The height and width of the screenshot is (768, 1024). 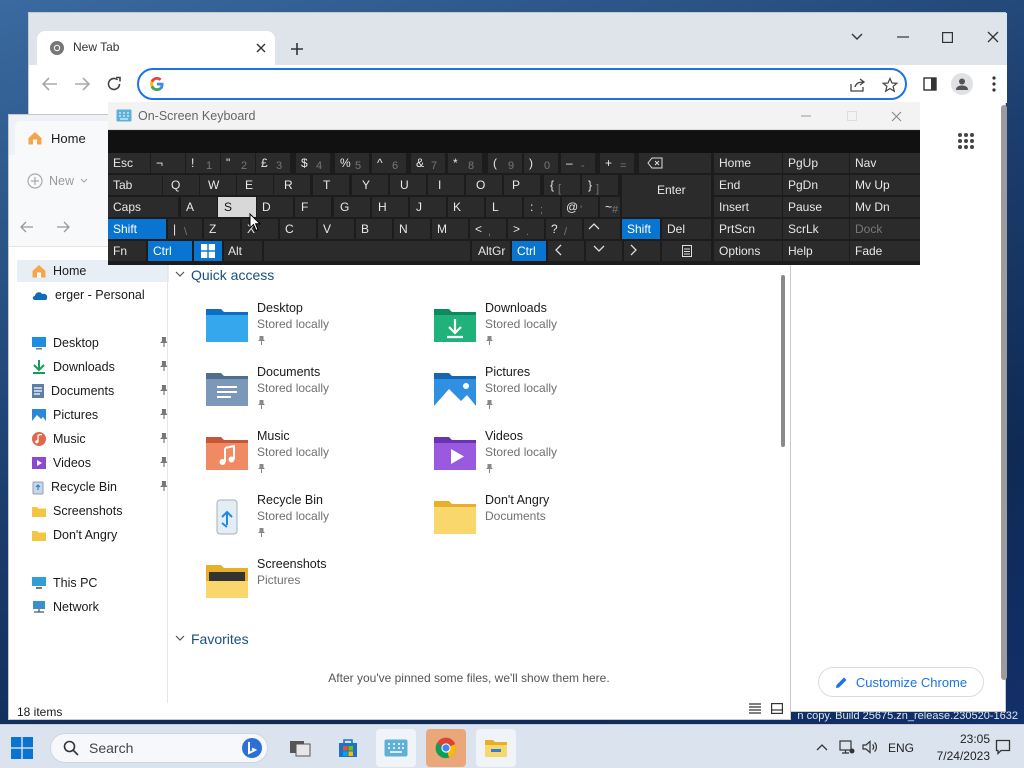 What do you see at coordinates (352, 207) in the screenshot?
I see `key-g: G` at bounding box center [352, 207].